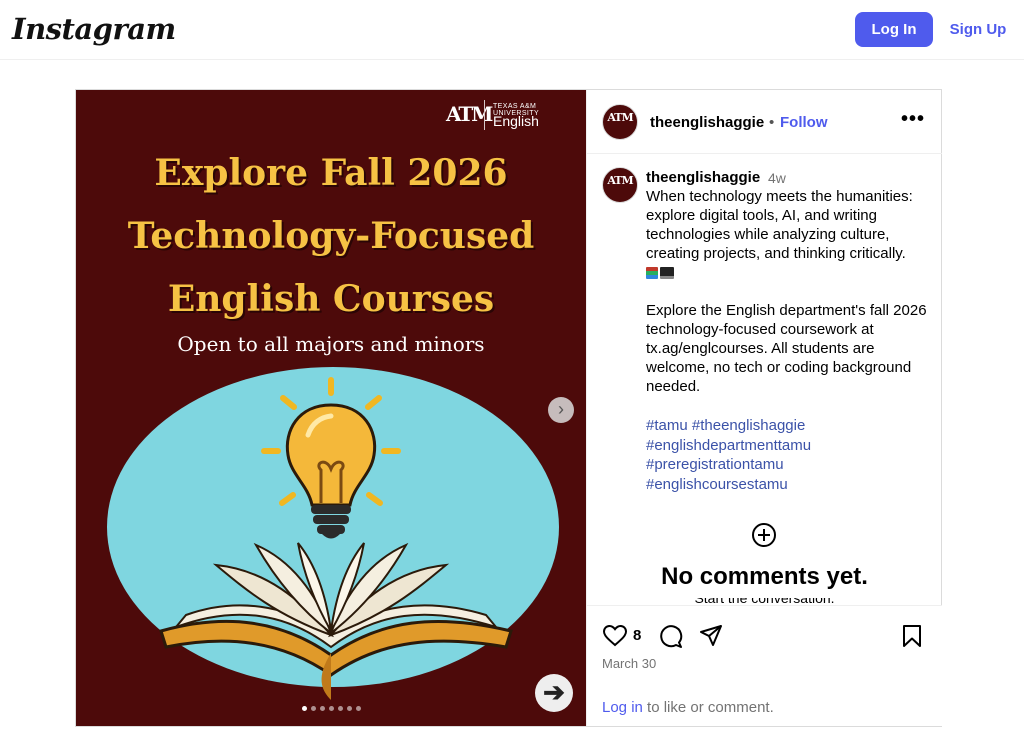 This screenshot has width=1024, height=750. What do you see at coordinates (331, 344) in the screenshot?
I see `image-subline: Open to all majors and minors` at bounding box center [331, 344].